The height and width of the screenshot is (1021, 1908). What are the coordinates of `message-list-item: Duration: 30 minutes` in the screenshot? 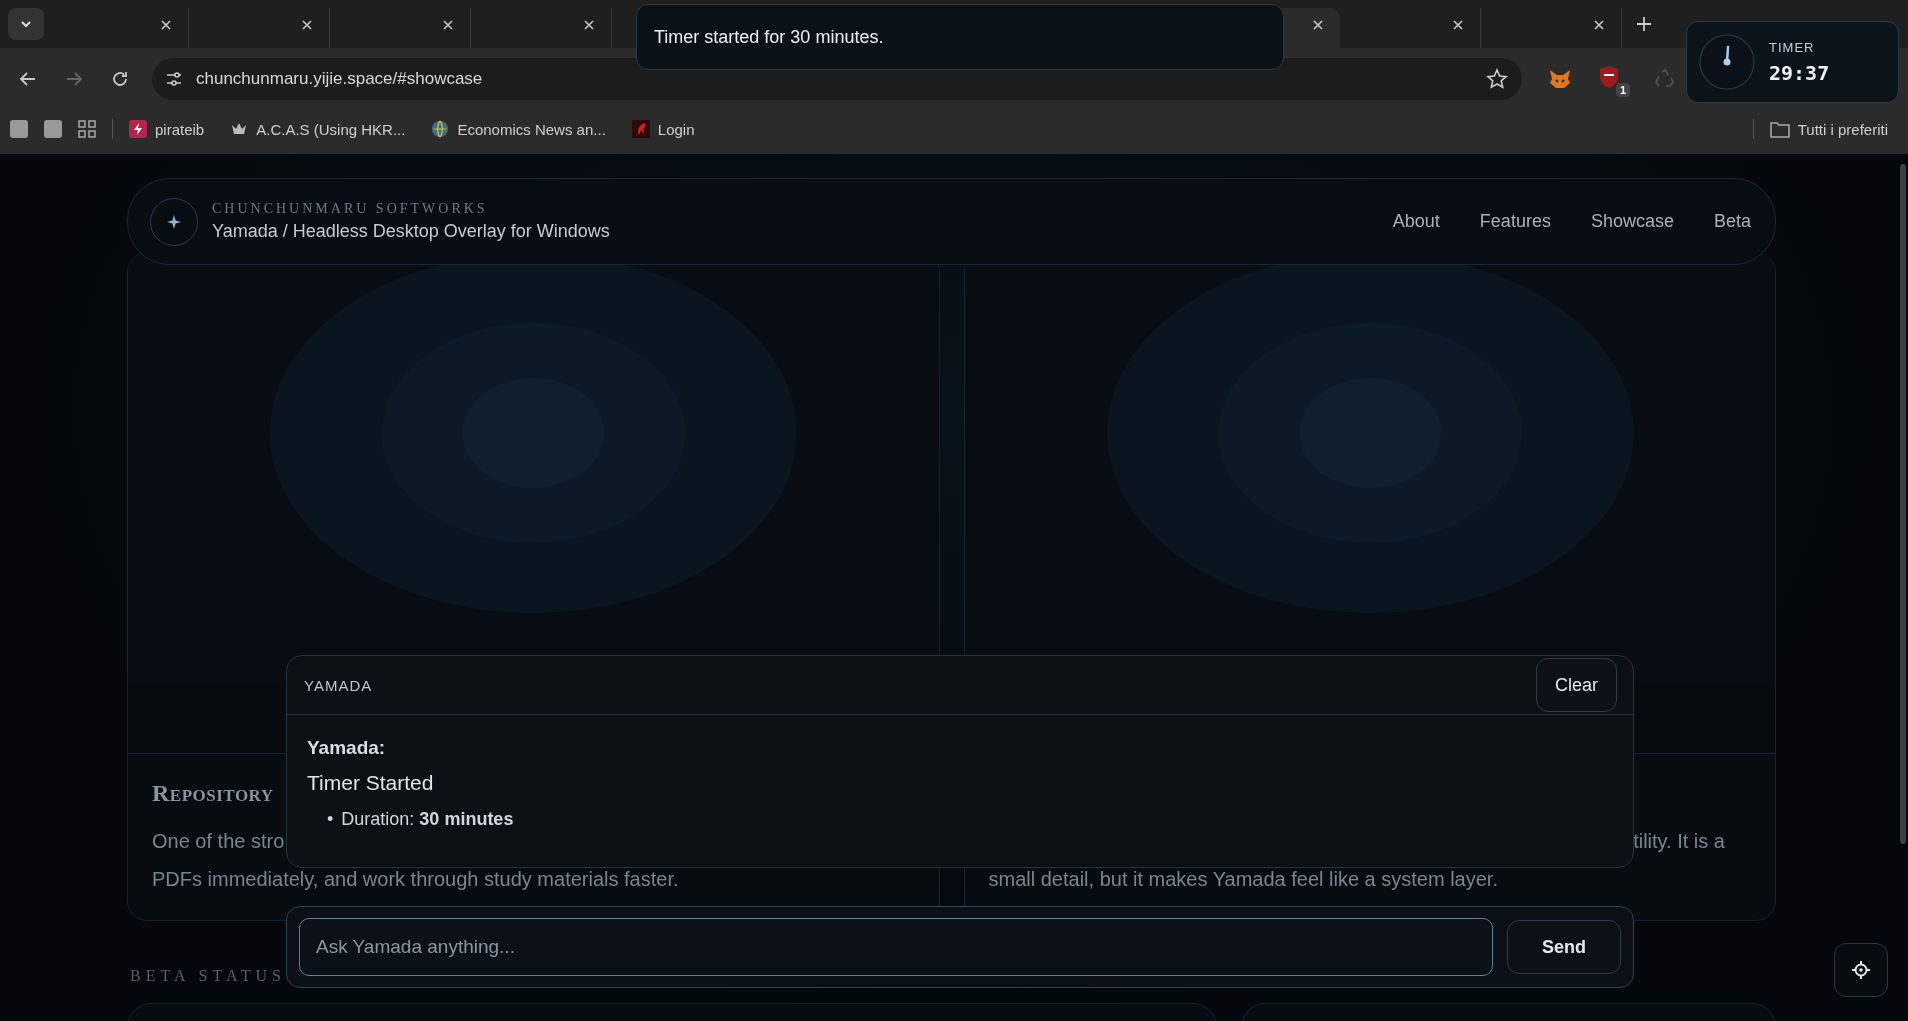 It's located at (427, 819).